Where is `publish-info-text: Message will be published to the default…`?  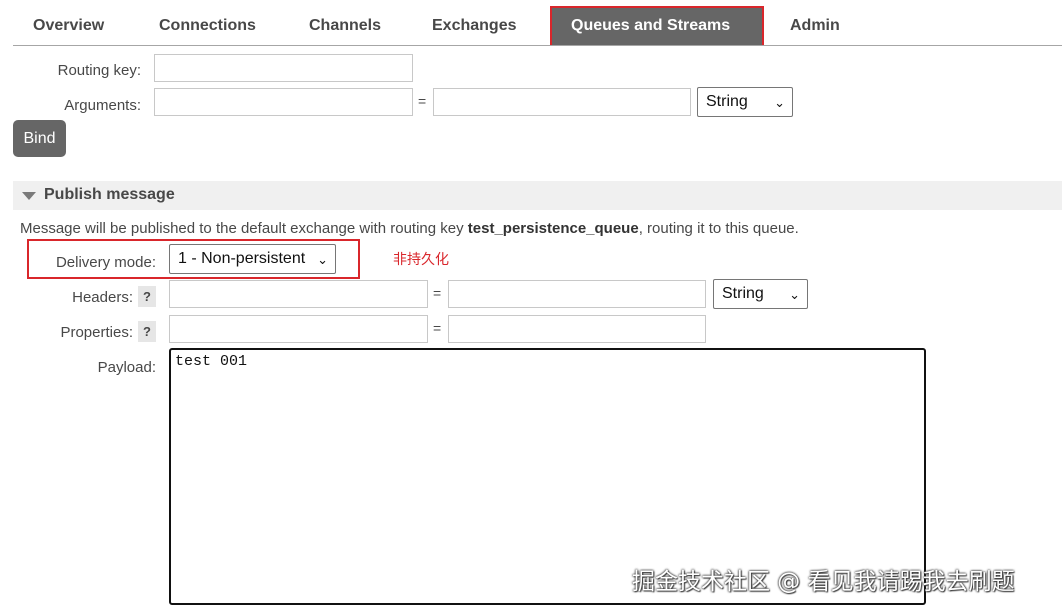
publish-info-text: Message will be published to the default… is located at coordinates (409, 228).